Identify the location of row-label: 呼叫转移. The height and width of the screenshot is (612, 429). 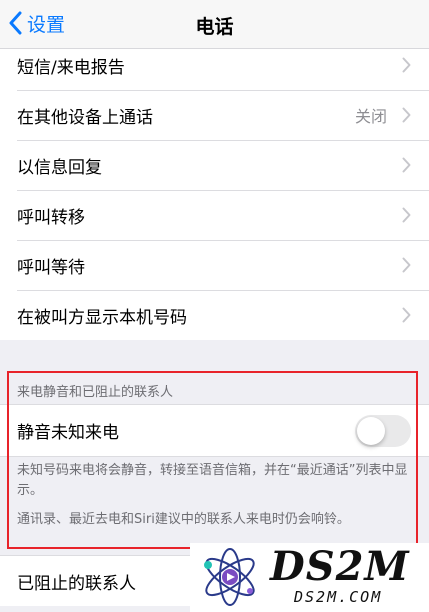
(51, 217).